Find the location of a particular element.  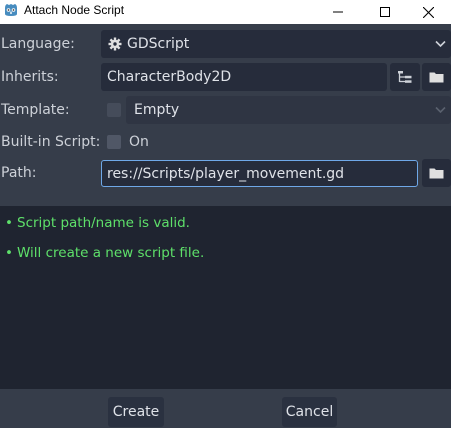

path-browse-button is located at coordinates (436, 173).